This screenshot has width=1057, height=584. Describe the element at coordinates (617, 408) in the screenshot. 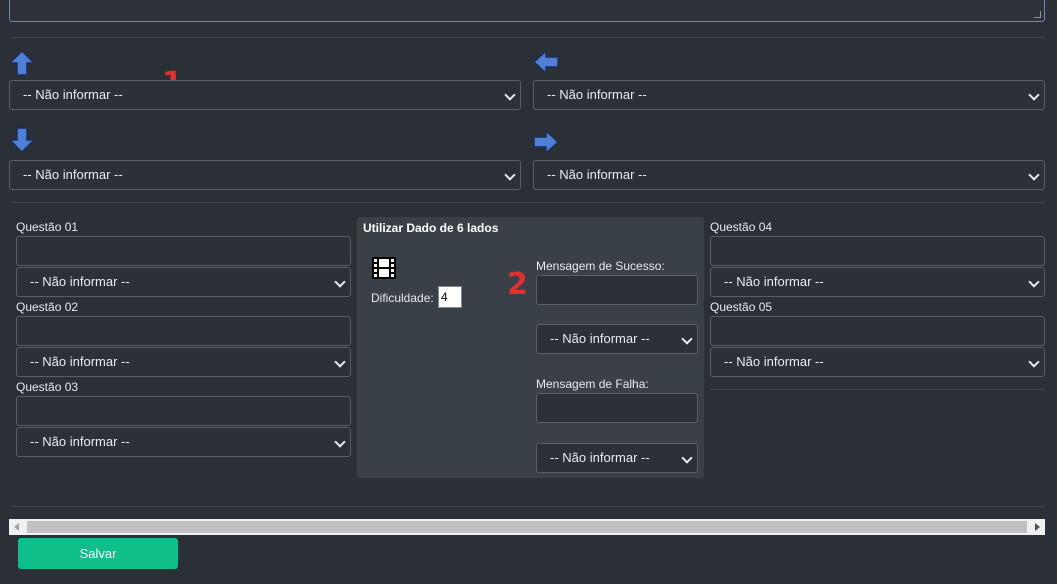

I see `failure-message-input` at that location.